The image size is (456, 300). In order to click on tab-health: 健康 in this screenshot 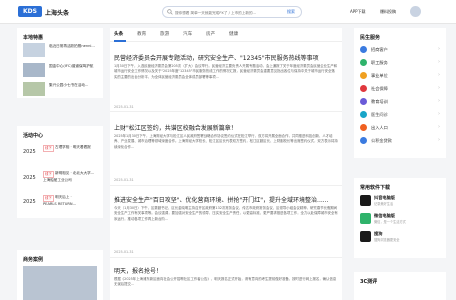, I will do `click(233, 34)`.